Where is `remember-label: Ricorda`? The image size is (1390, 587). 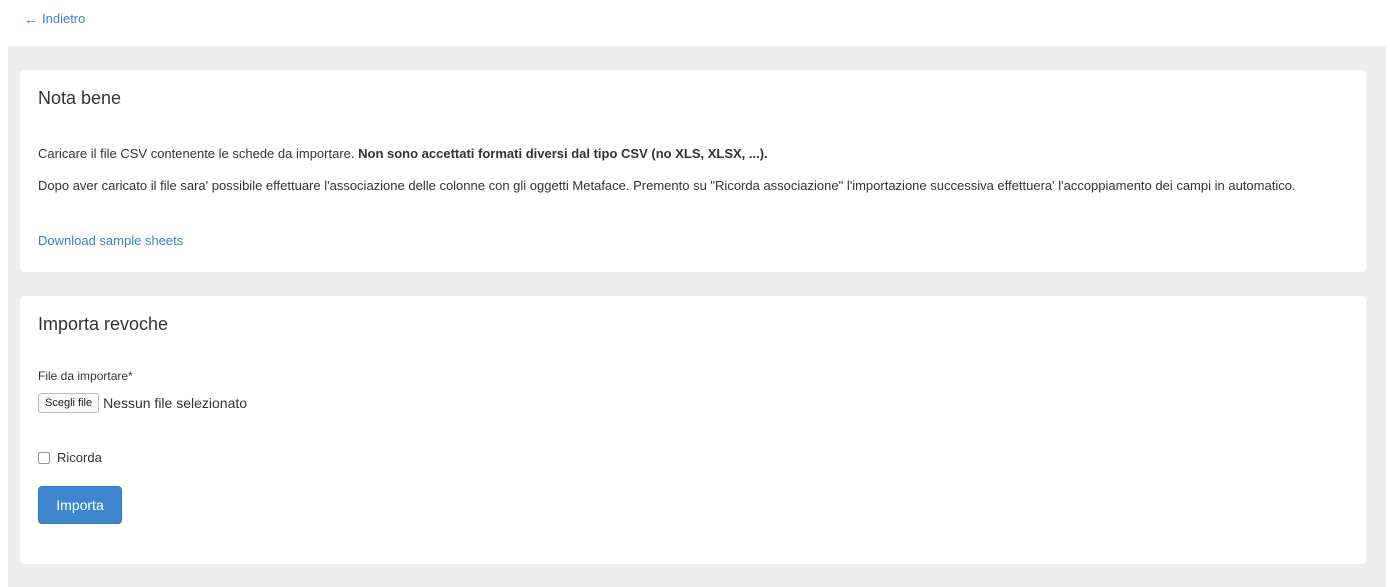 remember-label: Ricorda is located at coordinates (79, 457).